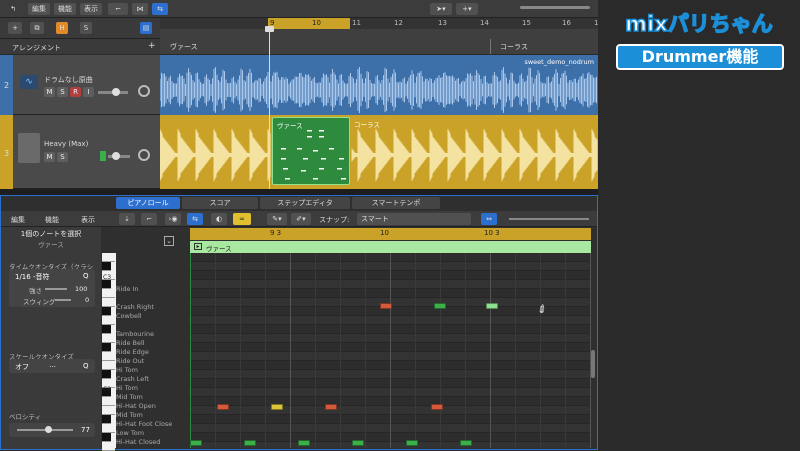 Image resolution: width=800 pixels, height=451 pixels. Describe the element at coordinates (220, 203) in the screenshot. I see `tab-1: スコア` at that location.